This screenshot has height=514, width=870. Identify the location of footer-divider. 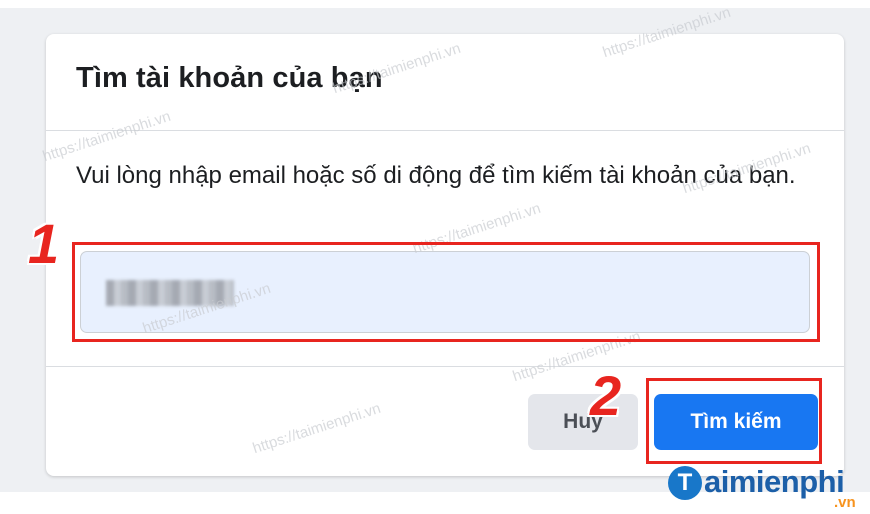
(445, 366).